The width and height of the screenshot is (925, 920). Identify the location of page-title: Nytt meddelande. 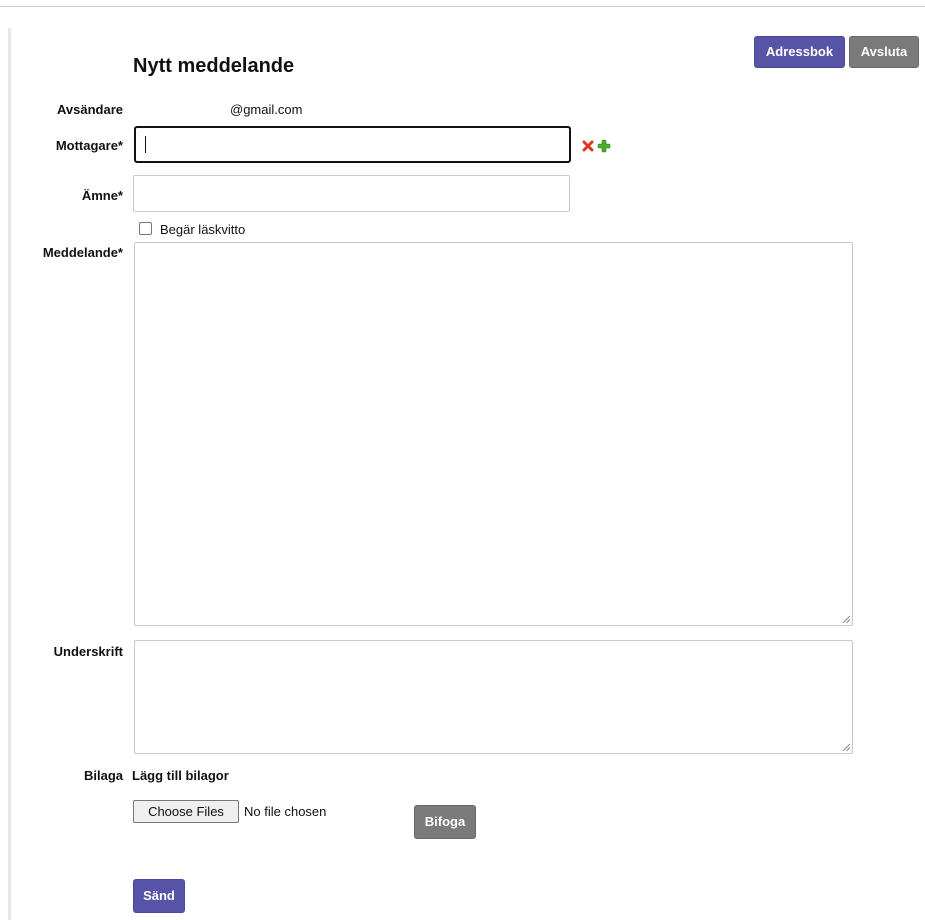
(214, 66).